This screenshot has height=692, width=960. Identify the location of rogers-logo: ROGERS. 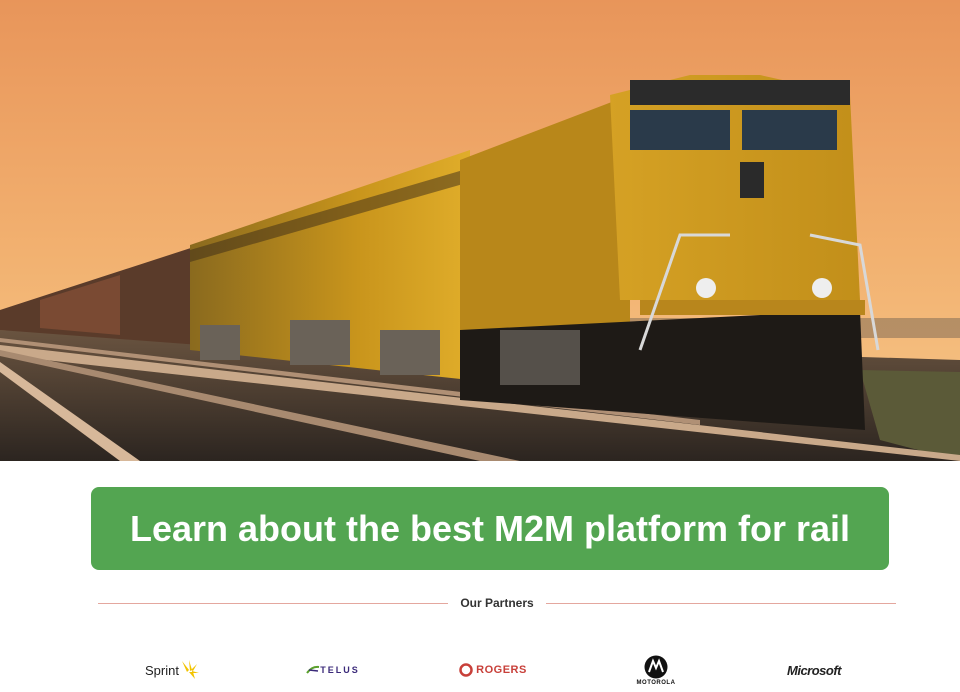
(493, 670).